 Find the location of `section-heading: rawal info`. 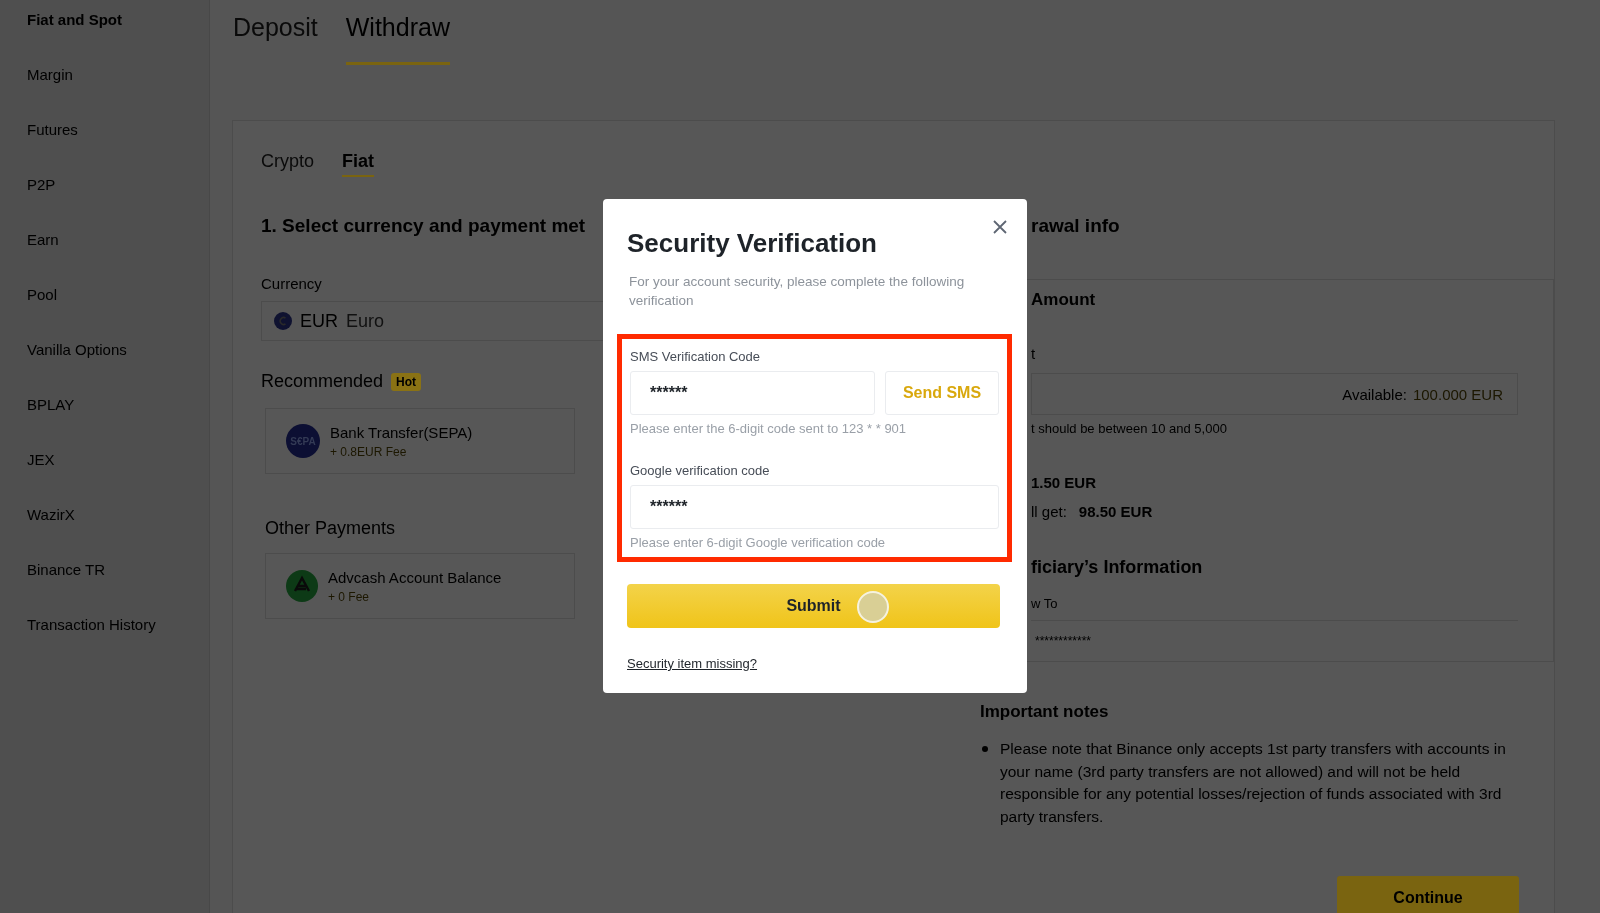

section-heading: rawal info is located at coordinates (1075, 226).